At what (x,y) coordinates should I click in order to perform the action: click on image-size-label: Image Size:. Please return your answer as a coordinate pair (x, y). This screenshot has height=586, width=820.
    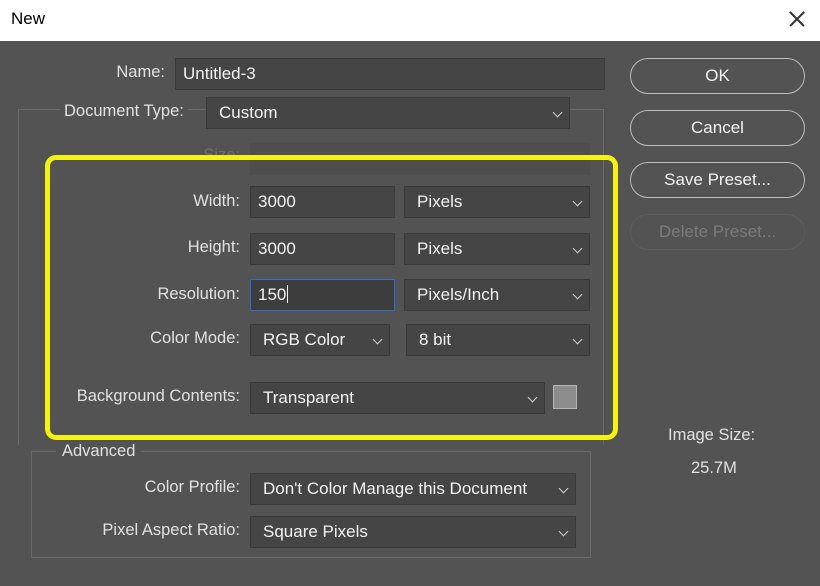
    Looking at the image, I should click on (712, 435).